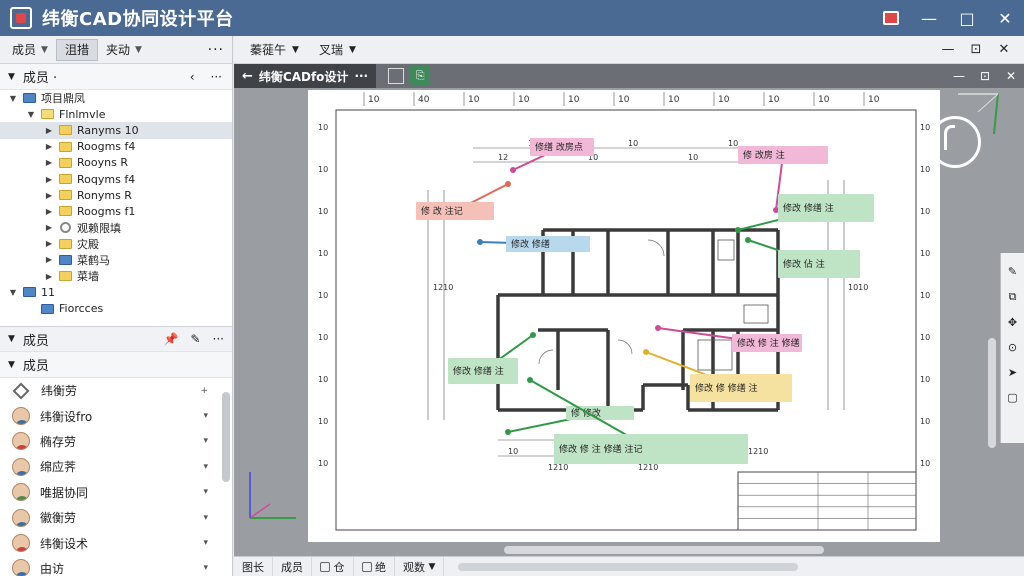  Describe the element at coordinates (374, 566) in the screenshot. I see `bottom-item-sync: 绝` at that location.